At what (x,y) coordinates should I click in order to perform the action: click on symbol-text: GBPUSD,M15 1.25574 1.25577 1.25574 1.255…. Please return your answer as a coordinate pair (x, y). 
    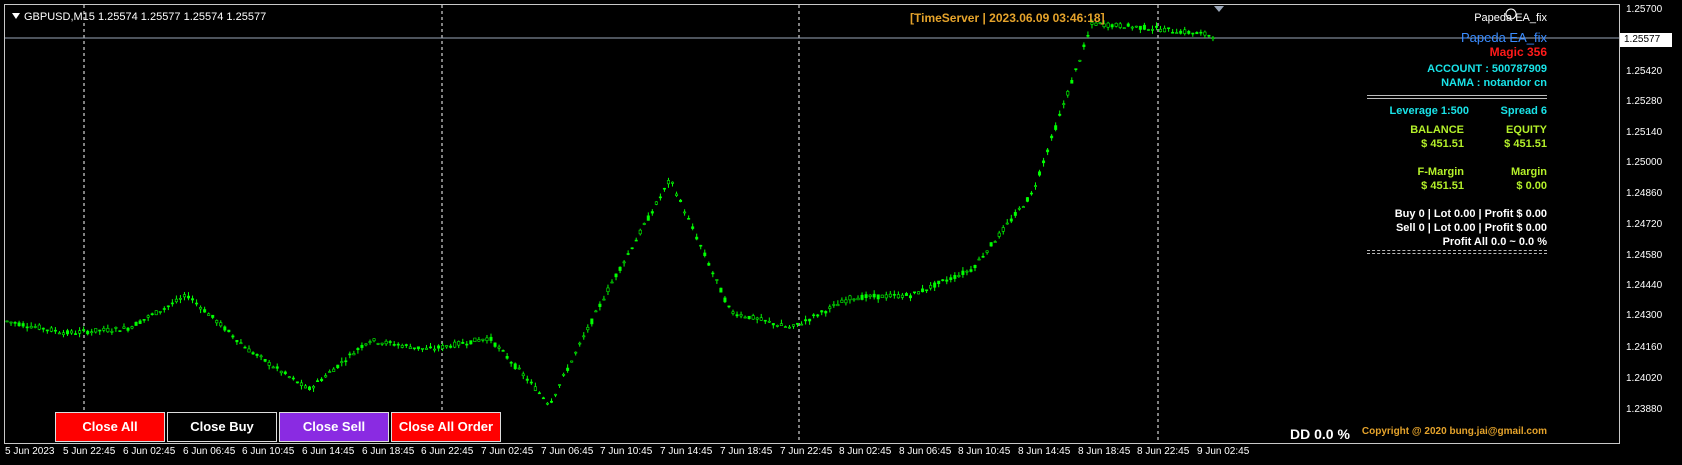
    Looking at the image, I should click on (145, 17).